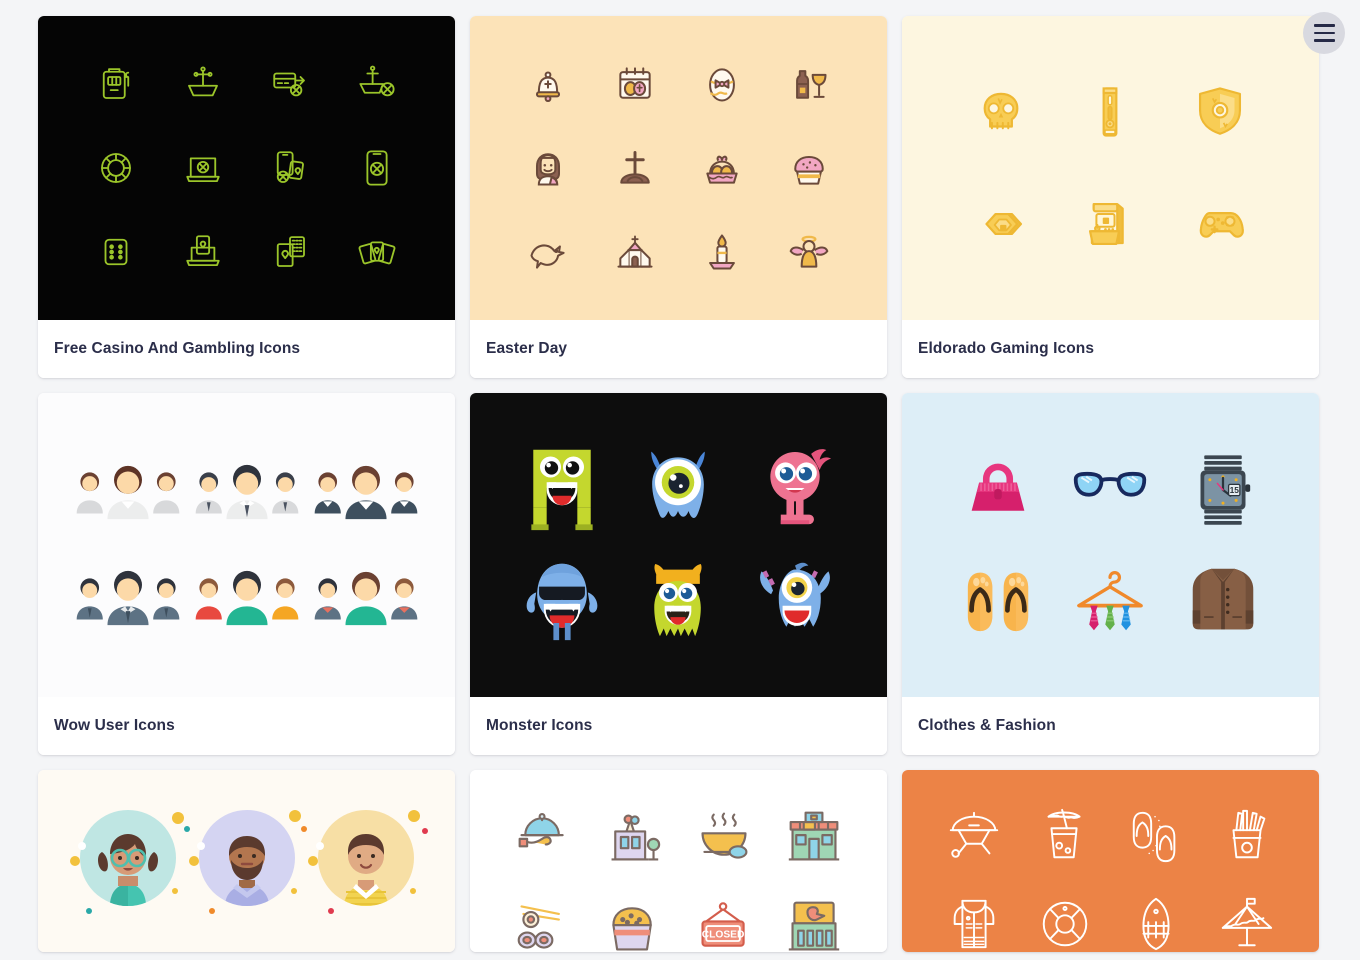 The width and height of the screenshot is (1360, 960). I want to click on card-monster-icons: Monster Icons, so click(678, 574).